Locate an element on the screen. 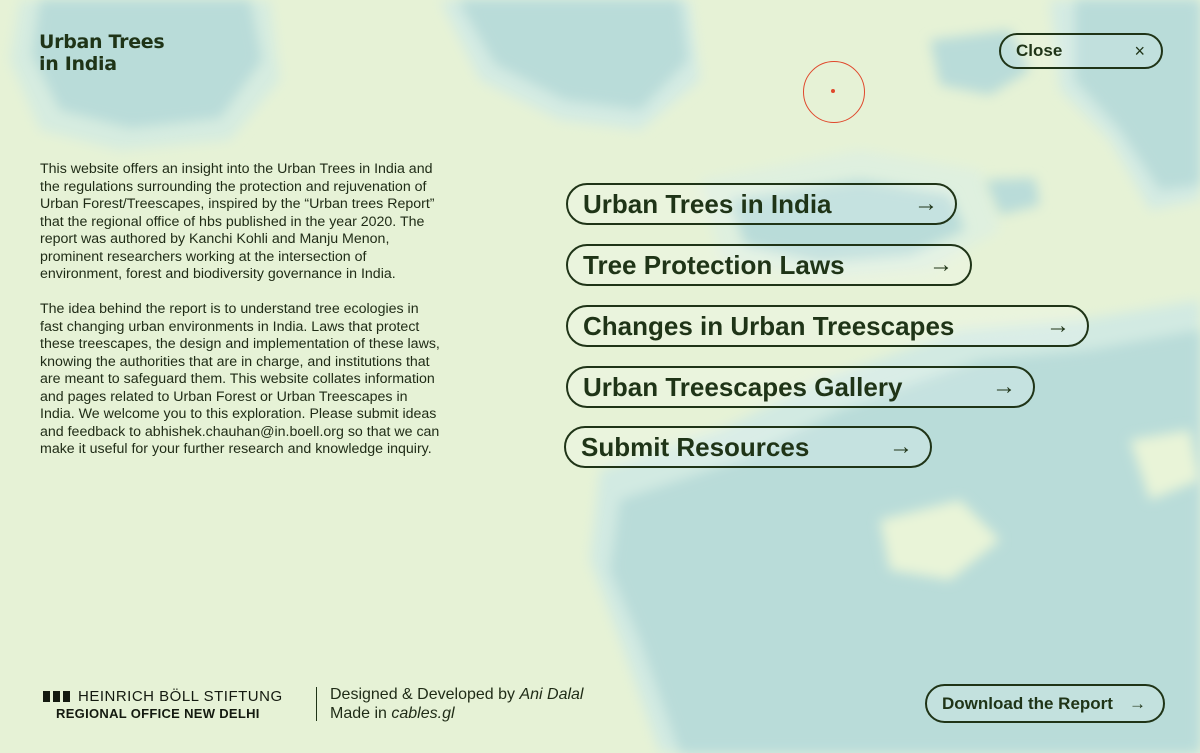  hbs-logo-icon is located at coordinates (56, 696).